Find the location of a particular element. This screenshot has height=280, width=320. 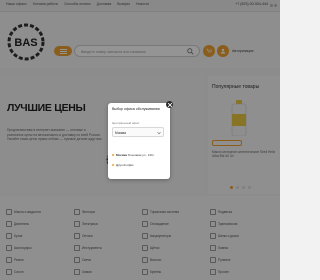

modal-close-button is located at coordinates (169, 104).